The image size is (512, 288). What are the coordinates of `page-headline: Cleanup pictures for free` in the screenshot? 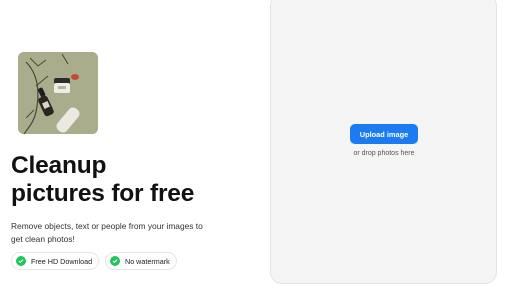 It's located at (102, 180).